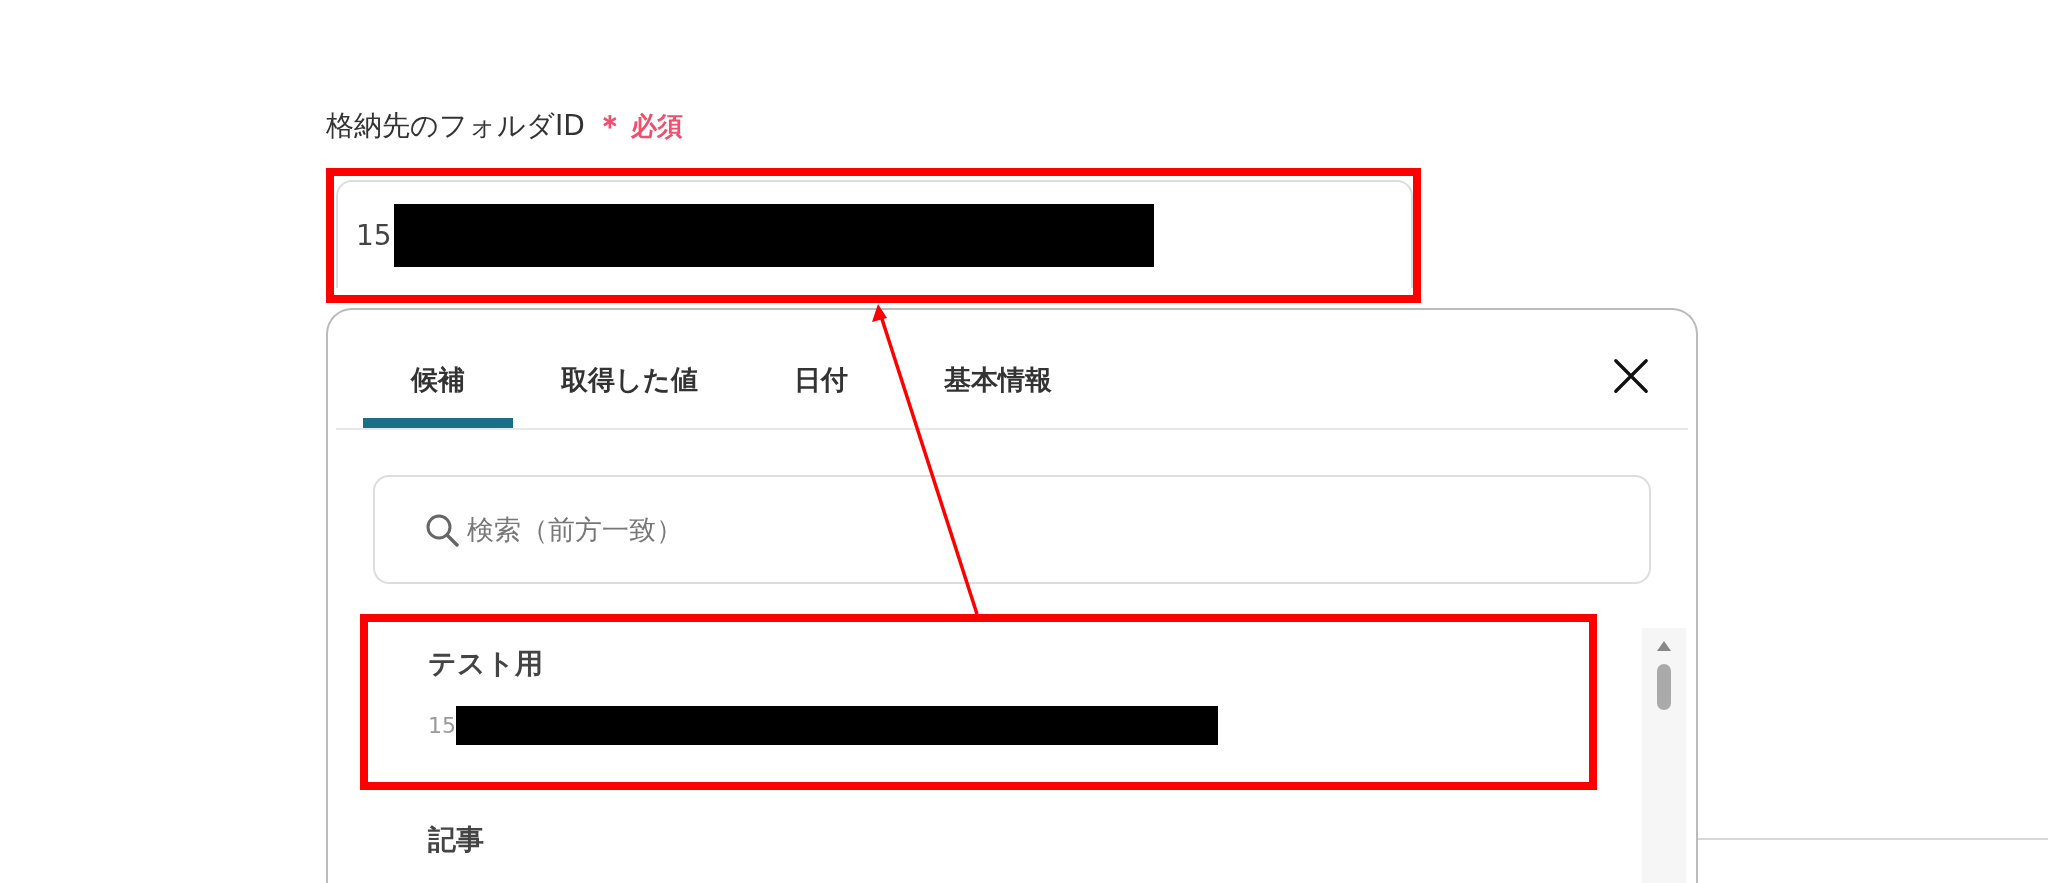  What do you see at coordinates (438, 395) in the screenshot?
I see `tab: 候補` at bounding box center [438, 395].